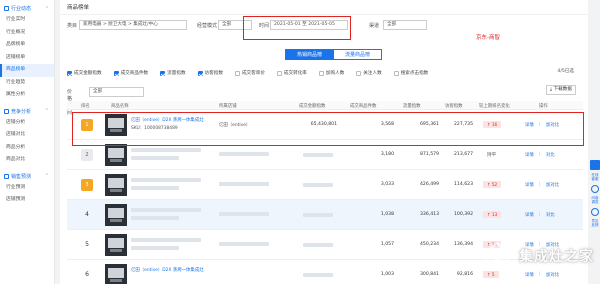 The image size is (600, 284). I want to click on col-header: 所属店铺, so click(228, 106).